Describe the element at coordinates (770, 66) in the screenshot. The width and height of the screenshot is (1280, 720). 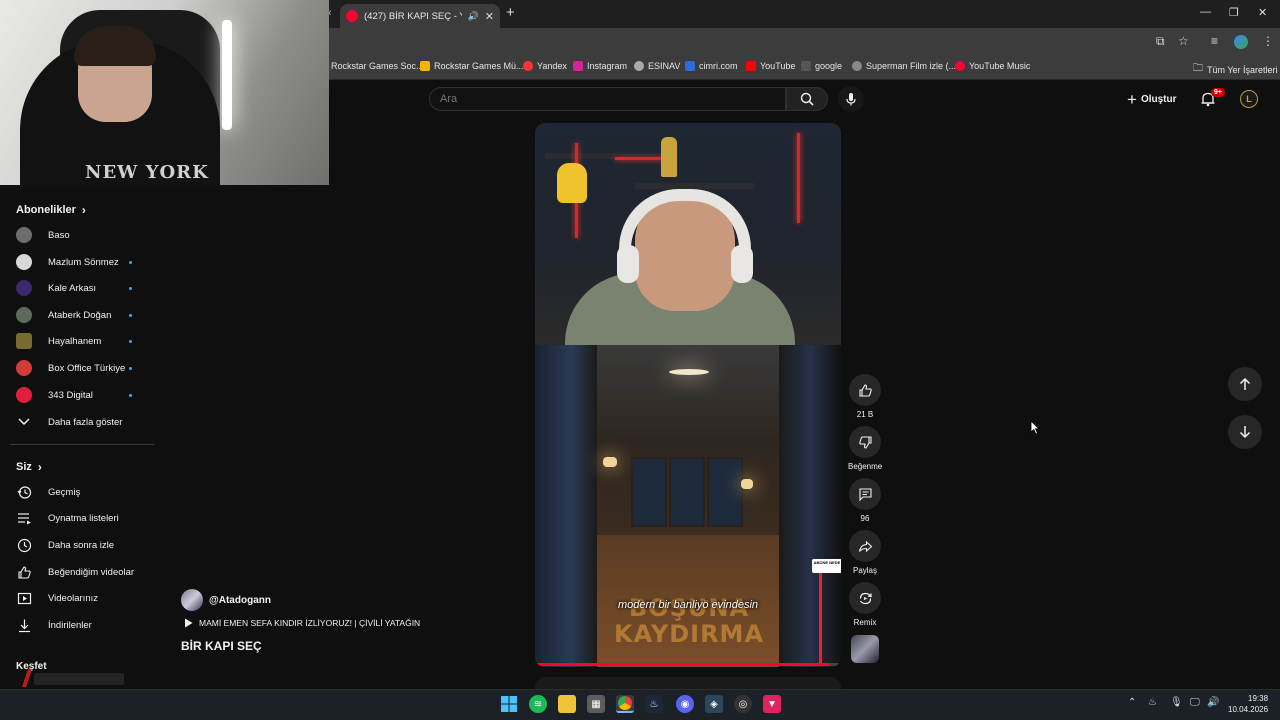
I see `bookmark-item: YouTube` at that location.